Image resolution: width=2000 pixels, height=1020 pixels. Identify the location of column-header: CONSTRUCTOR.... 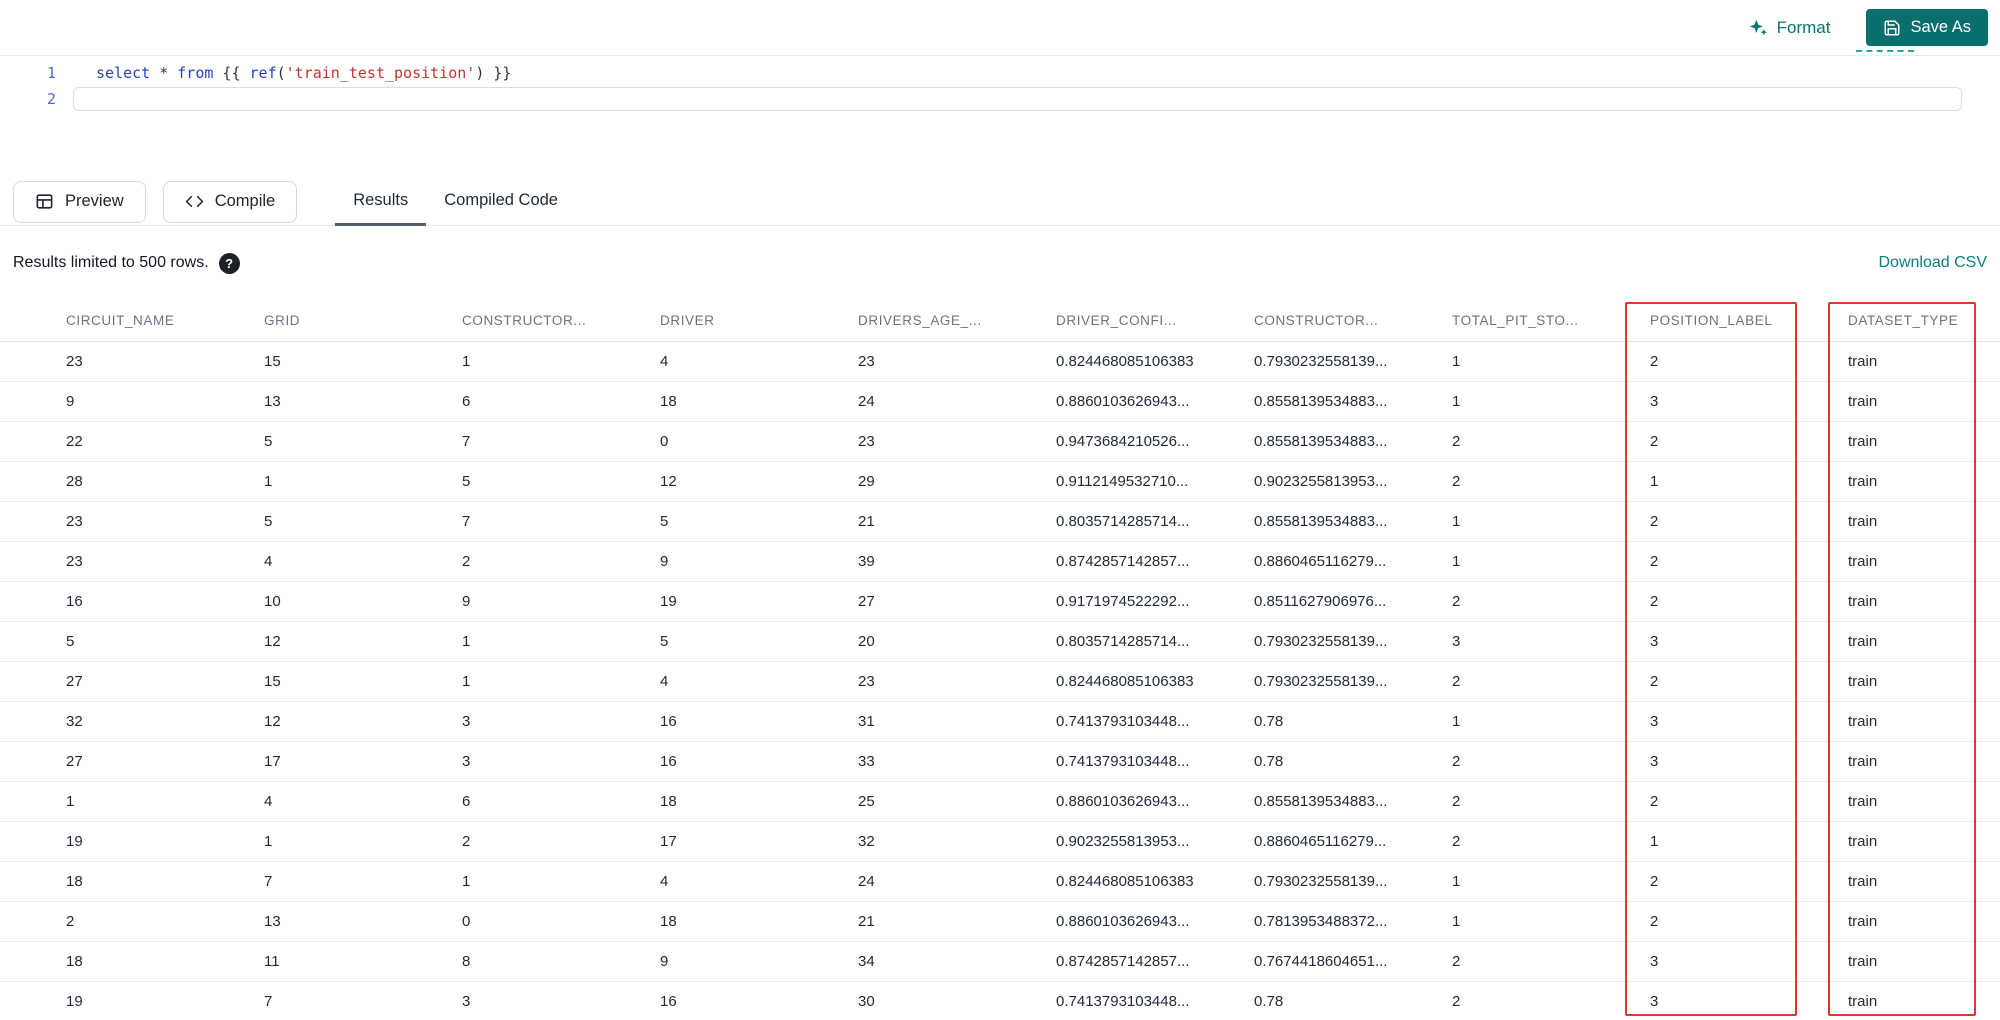
(1316, 320).